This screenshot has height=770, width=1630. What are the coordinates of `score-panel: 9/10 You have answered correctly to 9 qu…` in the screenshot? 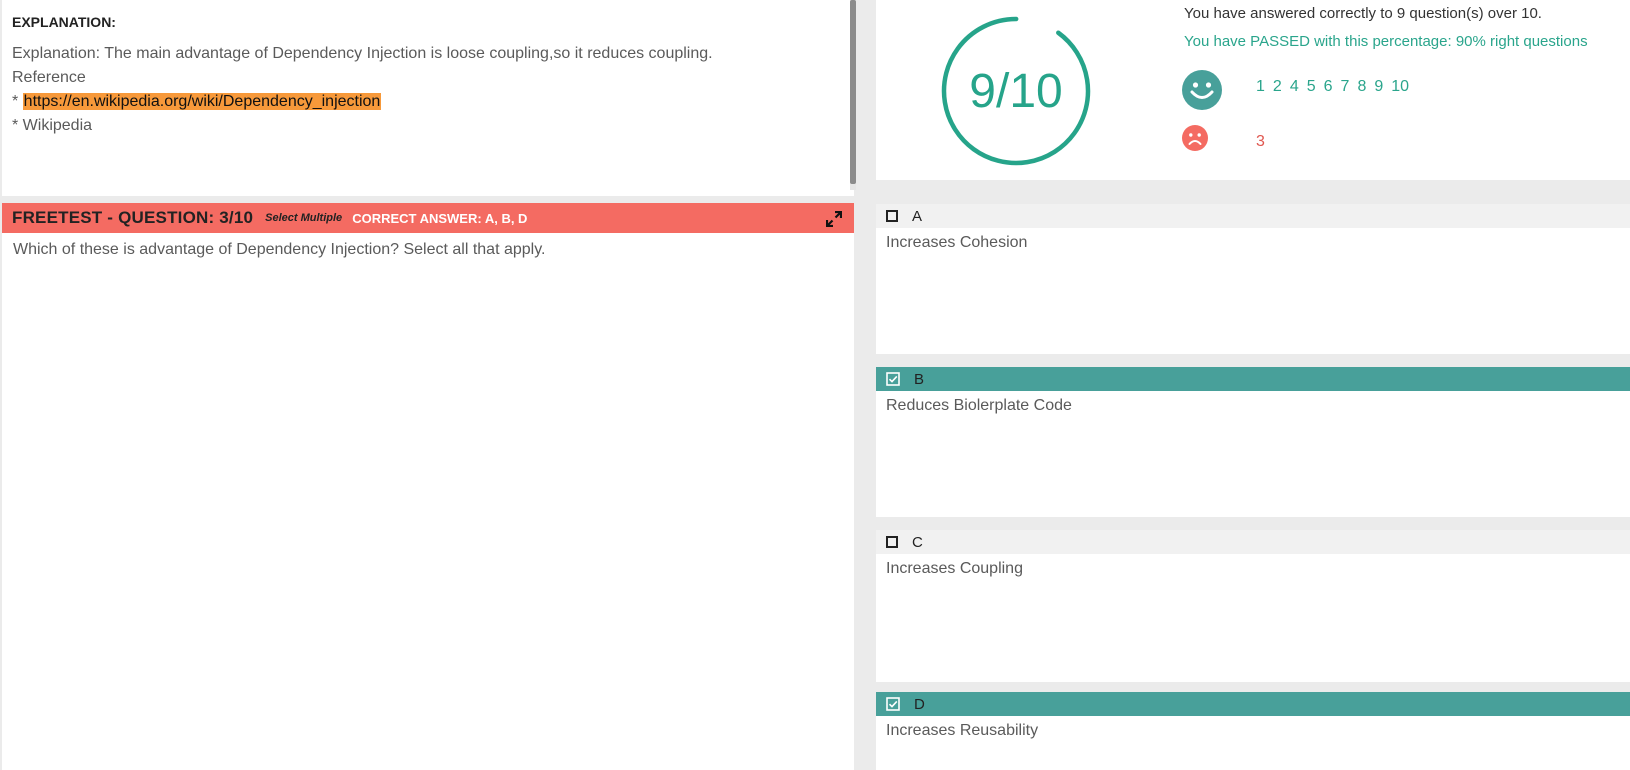 It's located at (1253, 90).